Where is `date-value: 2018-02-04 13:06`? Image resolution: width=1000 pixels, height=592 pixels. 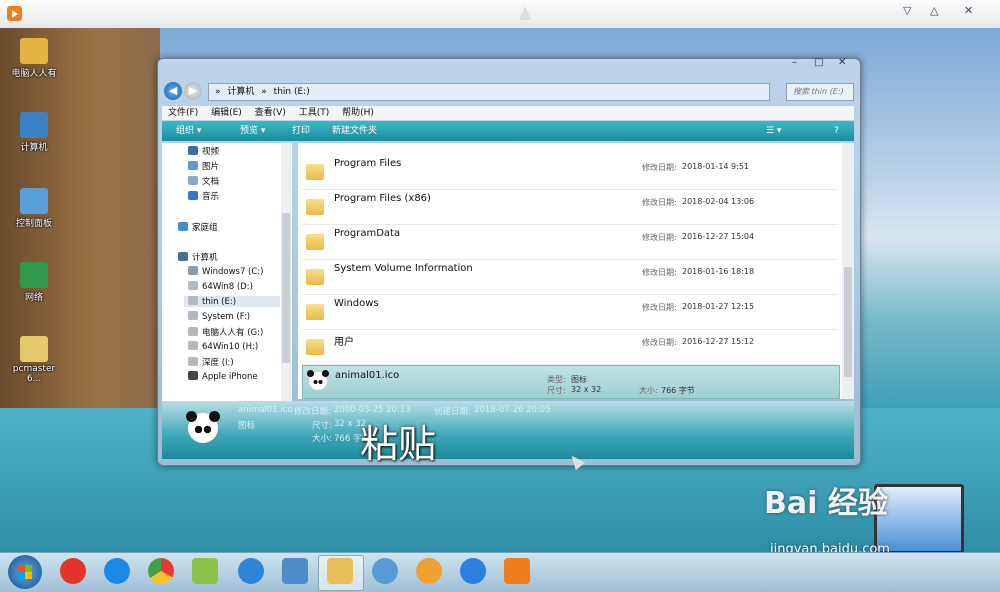
date-value: 2018-02-04 13:06 is located at coordinates (718, 201).